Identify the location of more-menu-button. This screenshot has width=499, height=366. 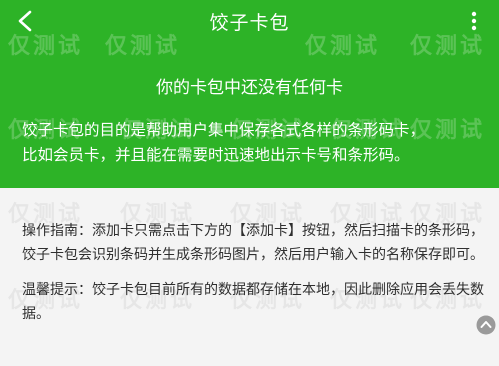
(474, 23).